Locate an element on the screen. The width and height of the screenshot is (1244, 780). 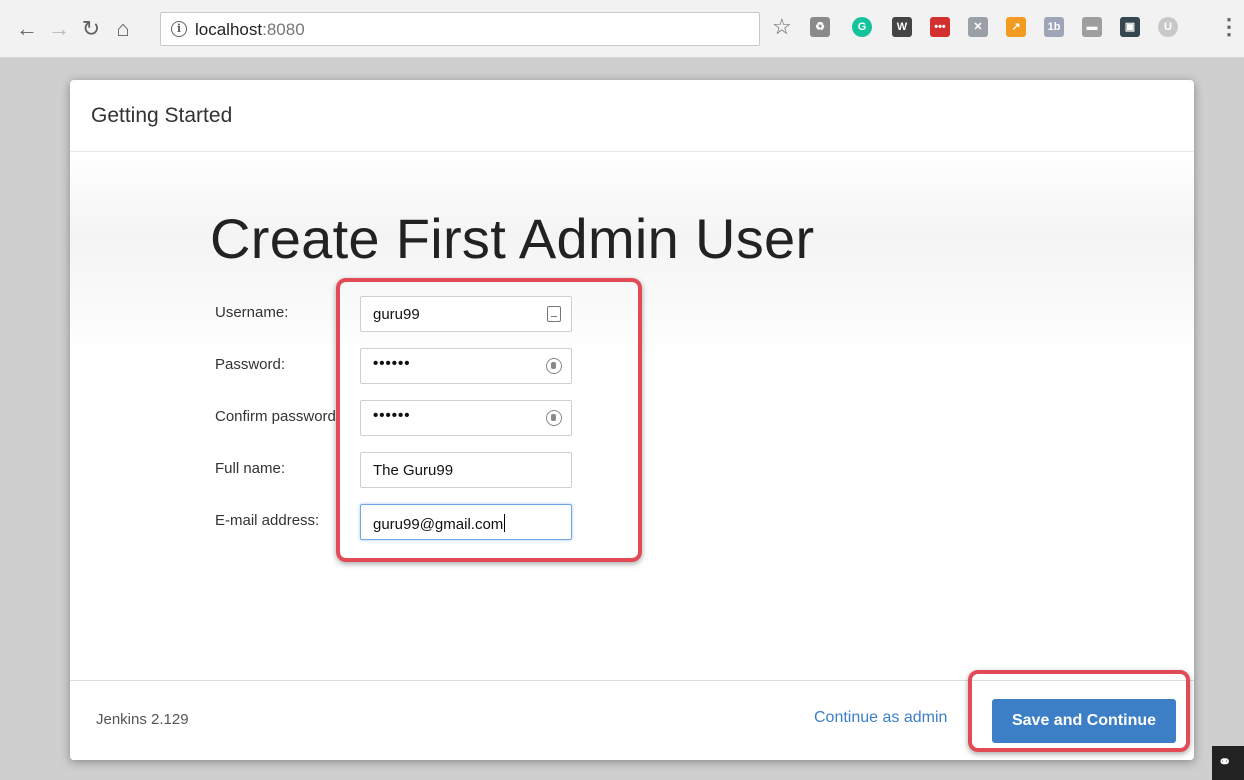
forward-icon: → is located at coordinates (59, 29).